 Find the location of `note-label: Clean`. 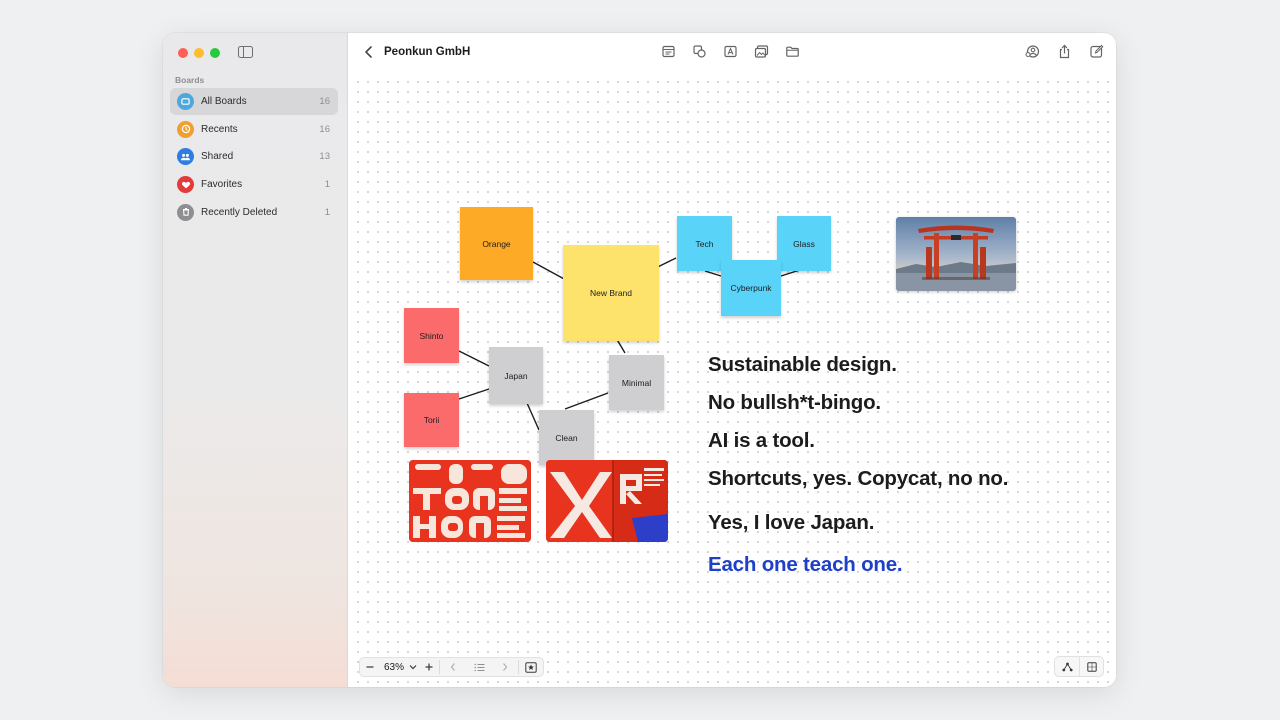

note-label: Clean is located at coordinates (566, 437).